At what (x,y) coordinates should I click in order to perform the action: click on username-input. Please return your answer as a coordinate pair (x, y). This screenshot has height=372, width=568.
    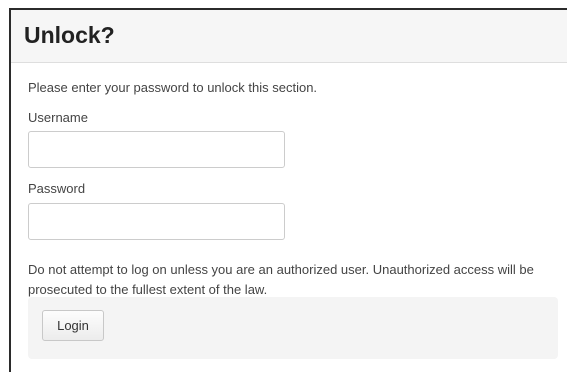
    Looking at the image, I should click on (156, 149).